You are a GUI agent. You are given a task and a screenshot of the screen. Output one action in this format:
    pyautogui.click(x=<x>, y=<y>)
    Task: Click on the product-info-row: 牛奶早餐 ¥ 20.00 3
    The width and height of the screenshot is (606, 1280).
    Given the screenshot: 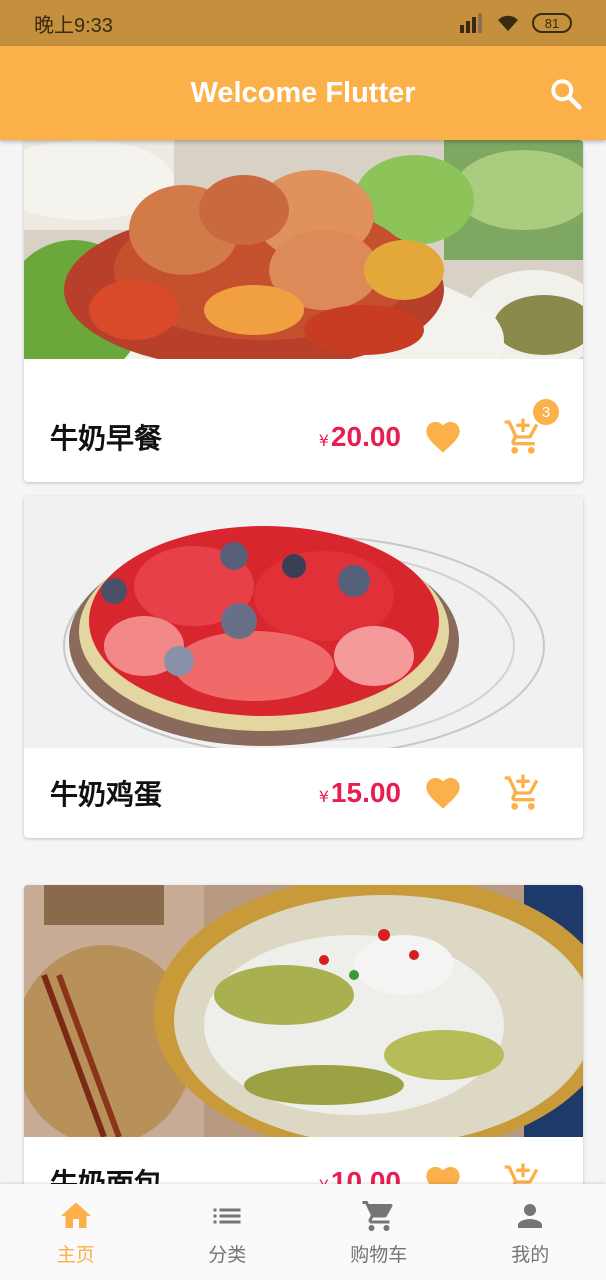 What is the action you would take?
    pyautogui.click(x=303, y=437)
    